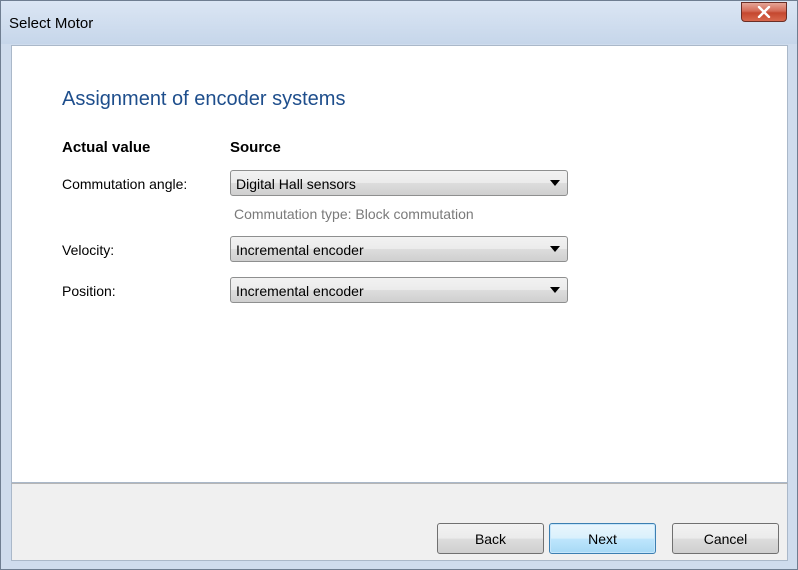 This screenshot has width=798, height=570. I want to click on page-heading: Assignment of encoder systems, so click(204, 99).